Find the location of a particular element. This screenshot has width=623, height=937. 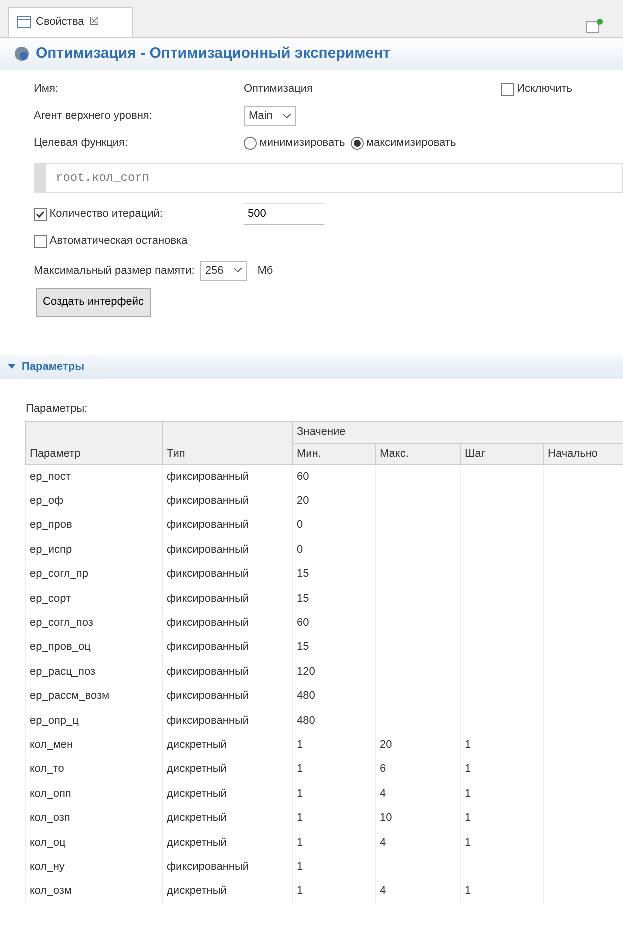

table-cell: кол_ну is located at coordinates (94, 867).